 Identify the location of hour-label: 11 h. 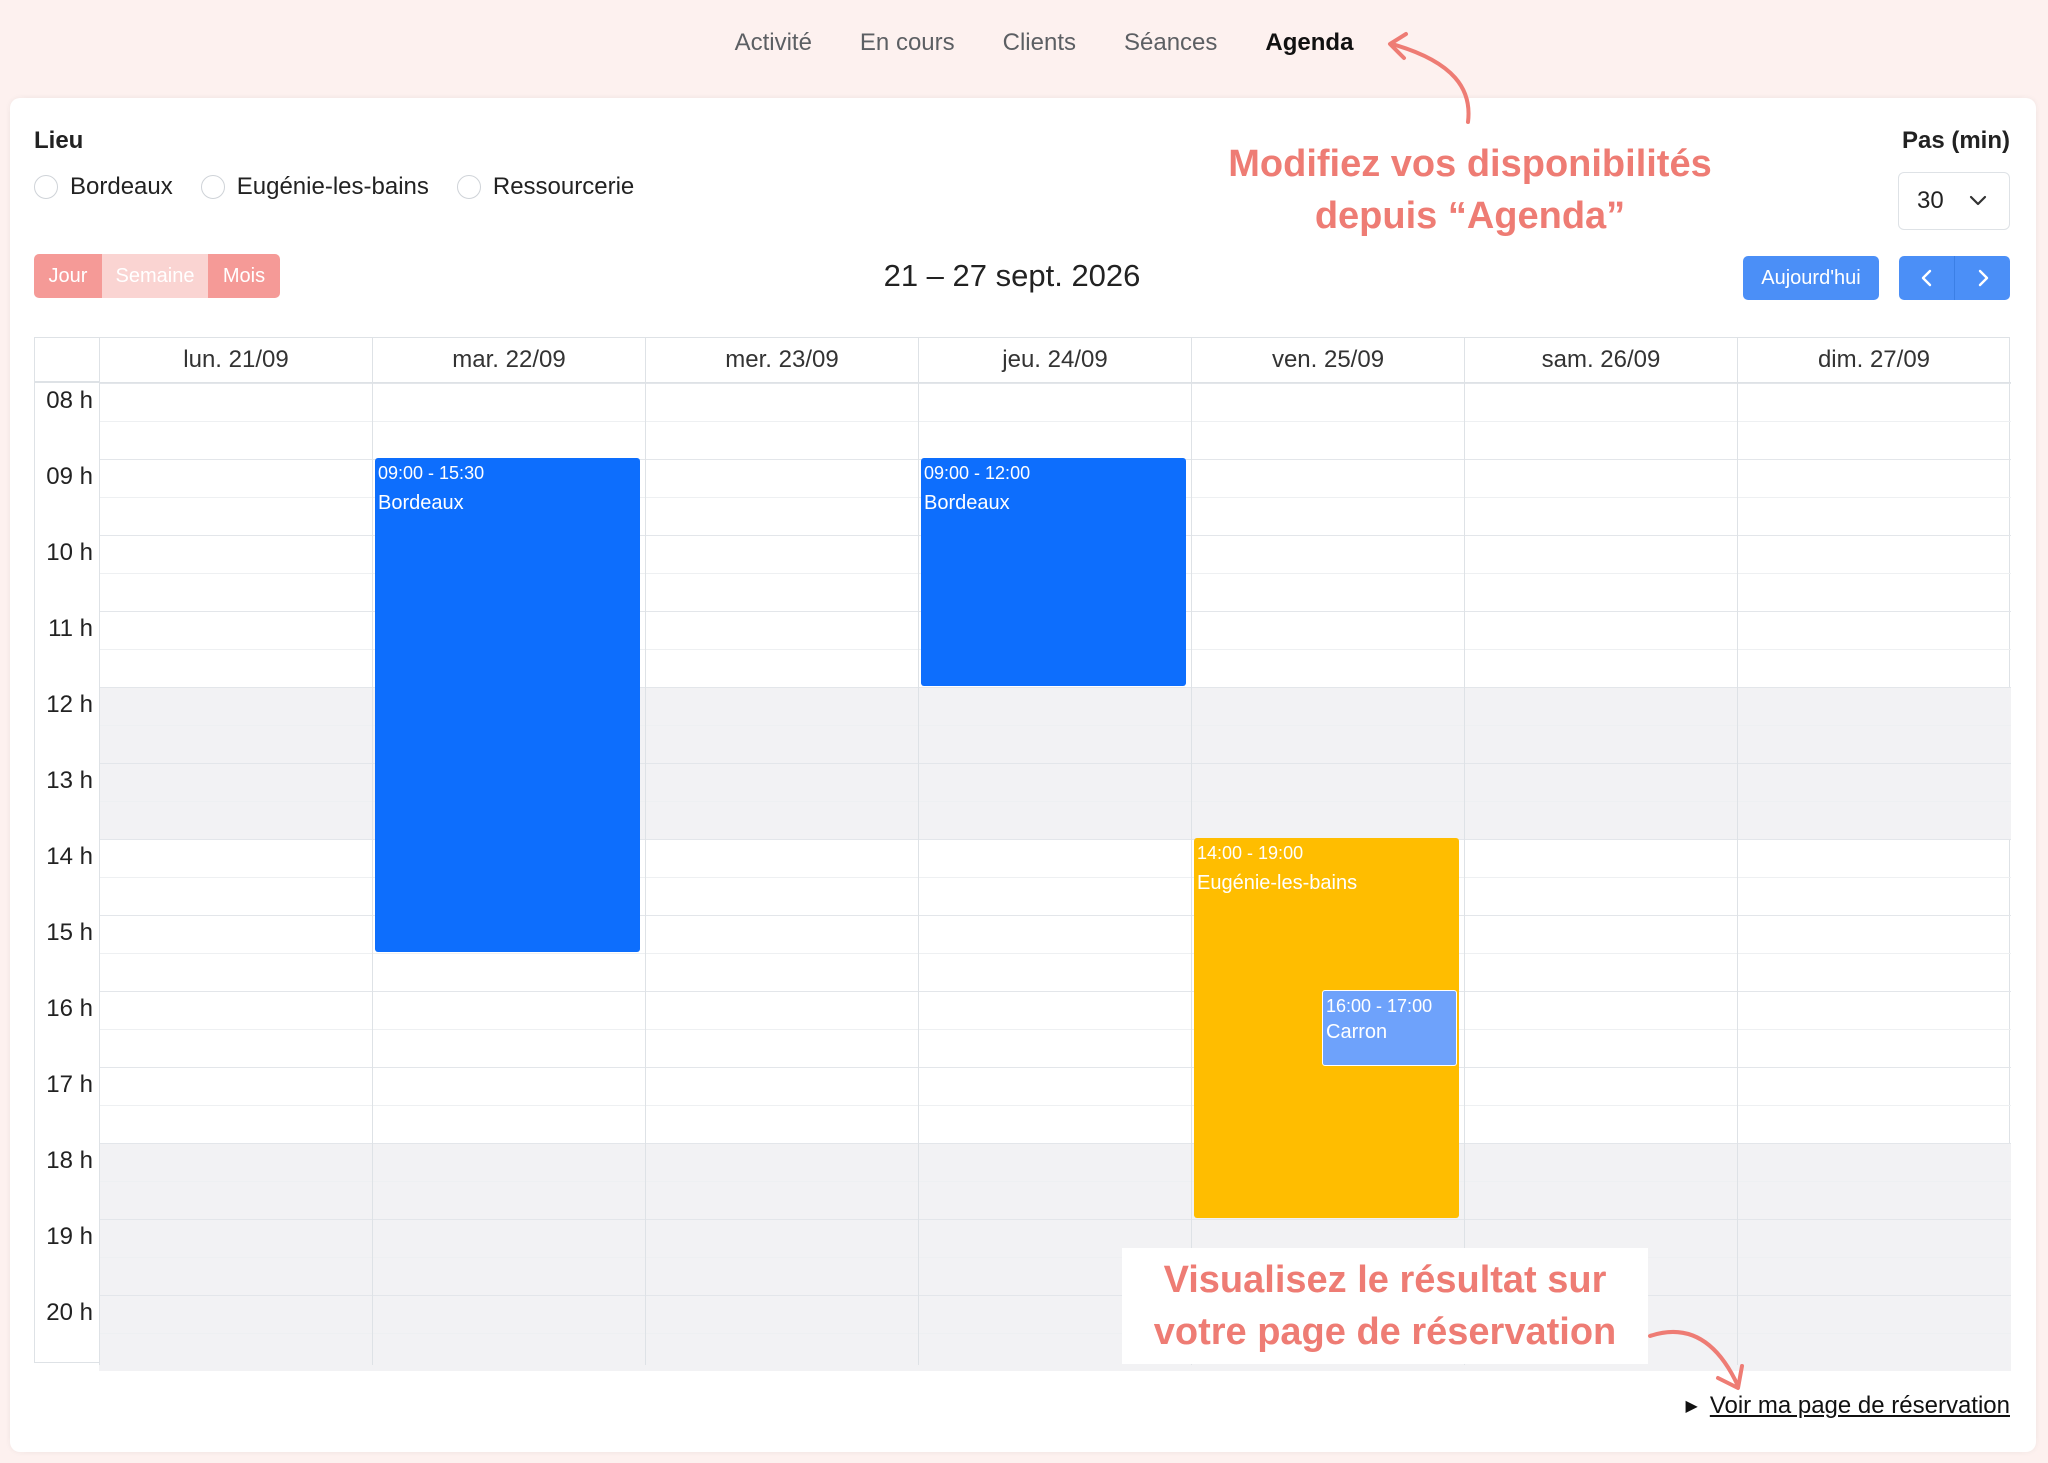
(70, 628).